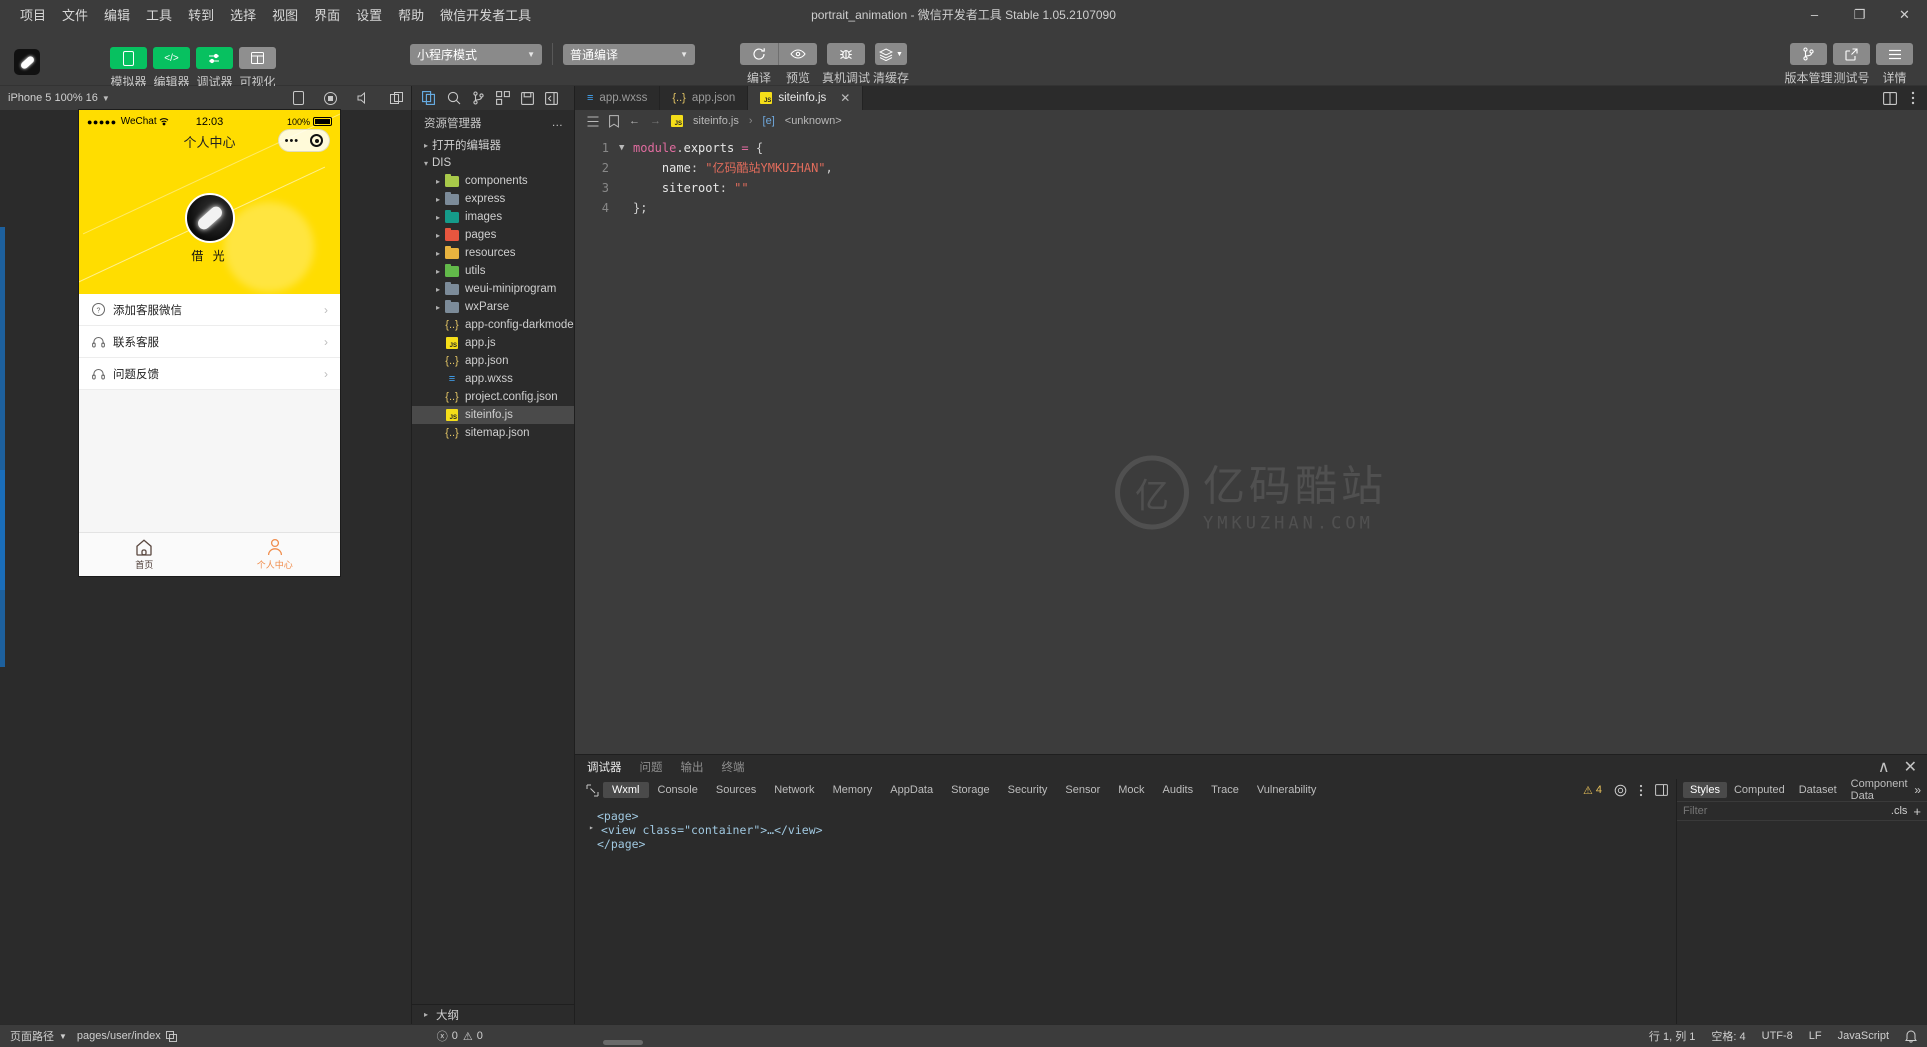 This screenshot has width=1927, height=1047. What do you see at coordinates (626, 790) in the screenshot?
I see `devtools-tab-wxml: Wxml` at bounding box center [626, 790].